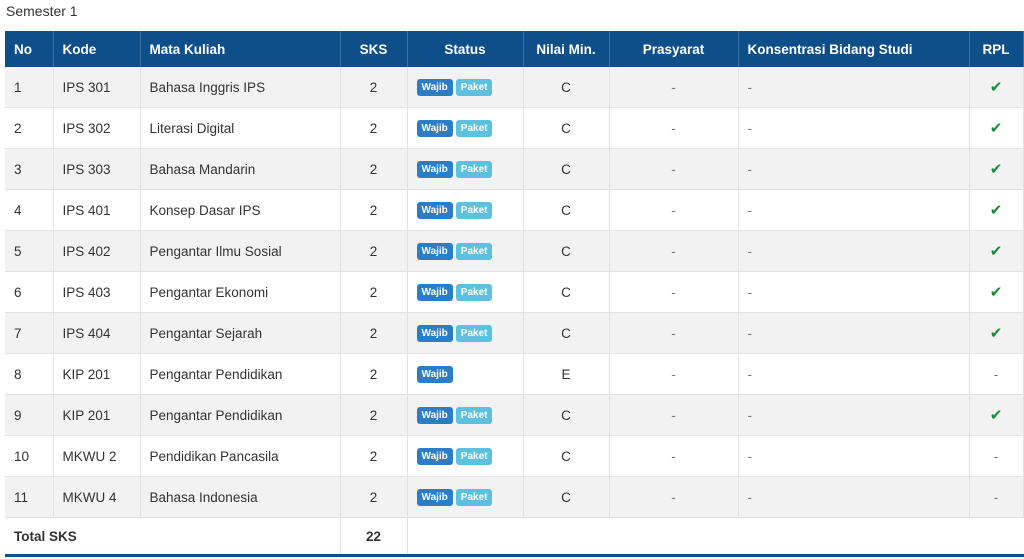 The height and width of the screenshot is (559, 1024). I want to click on table-row: 11 MKWU 4 Bahasa Indonesia 2 Wajib Paket C - - -, so click(514, 497).